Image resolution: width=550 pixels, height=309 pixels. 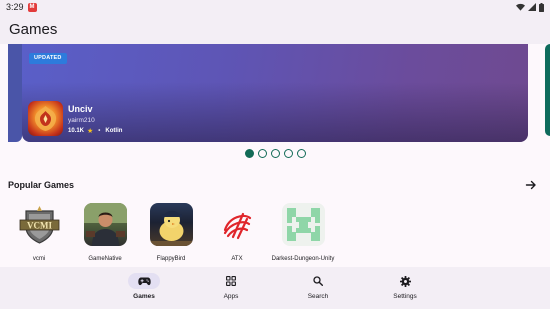 I want to click on game-item-vcmi: VCMI vcmi, so click(x=39, y=233).